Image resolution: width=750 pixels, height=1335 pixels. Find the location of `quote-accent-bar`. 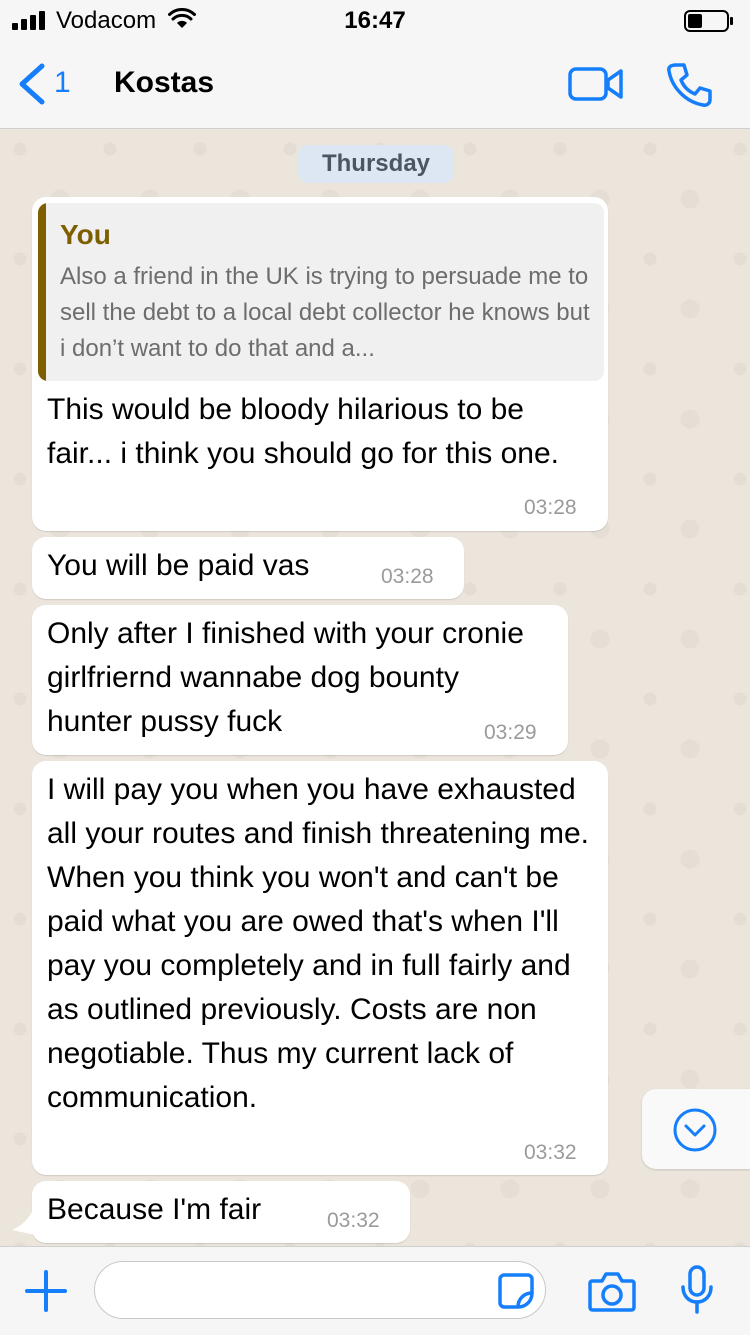

quote-accent-bar is located at coordinates (42, 292).